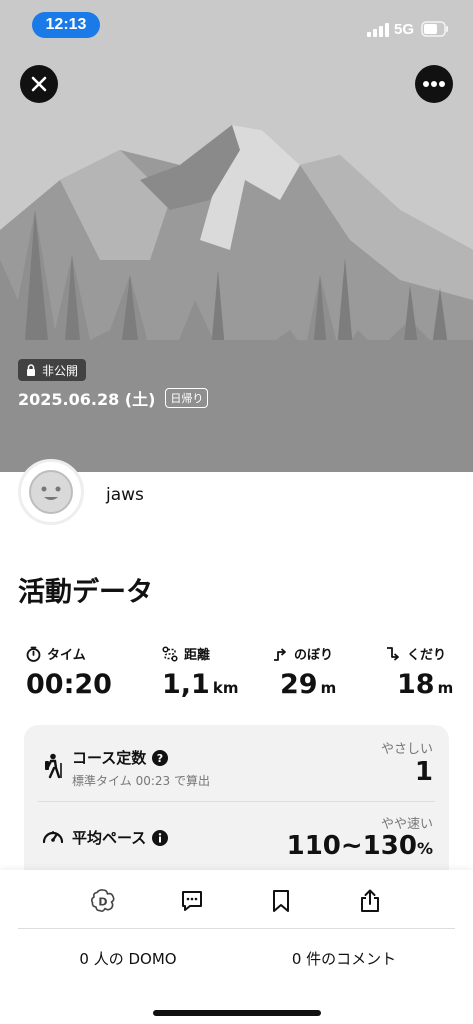 The width and height of the screenshot is (473, 1024). I want to click on course-constant-subtitle: 標準タイム 00:23 で算出, so click(141, 781).